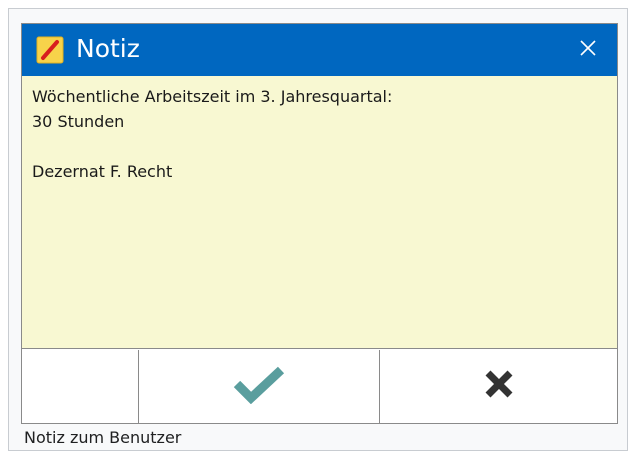  What do you see at coordinates (108, 48) in the screenshot?
I see `dialog-title: Notiz` at bounding box center [108, 48].